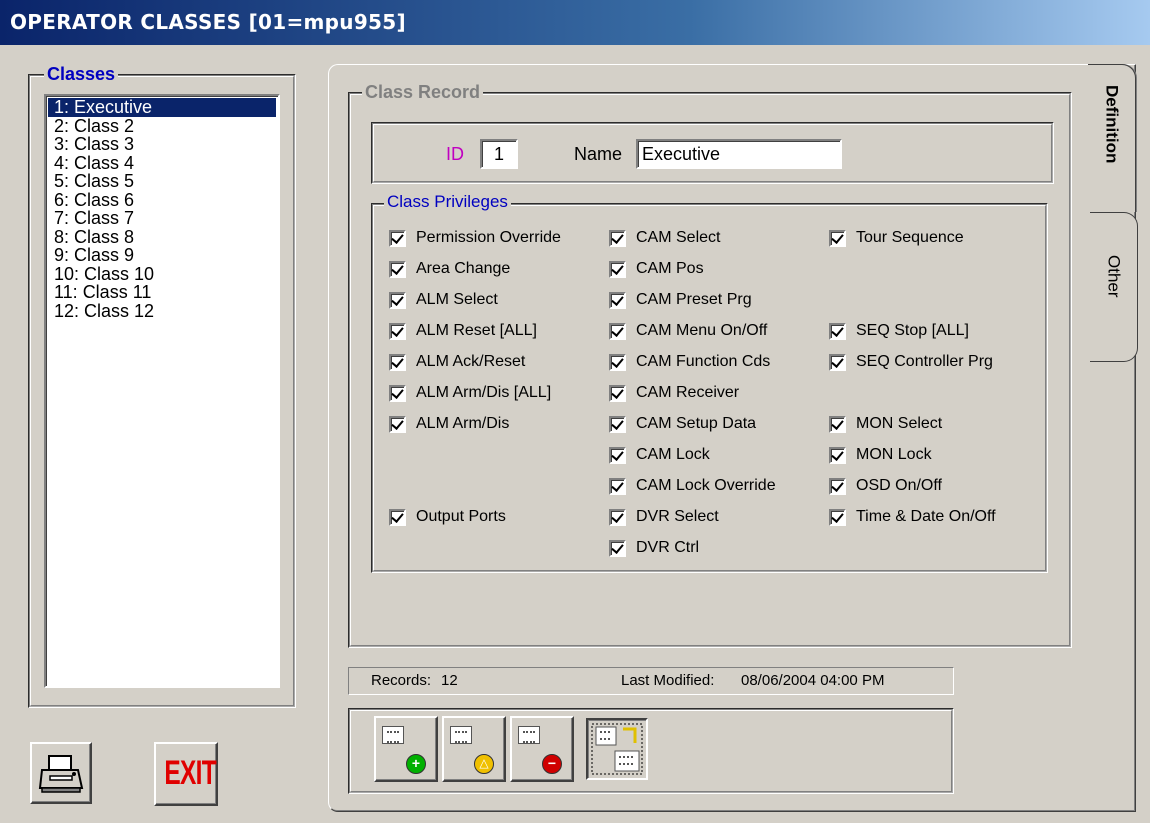 The width and height of the screenshot is (1150, 823). What do you see at coordinates (162, 144) in the screenshot?
I see `class-list-item: 3: Class 3` at bounding box center [162, 144].